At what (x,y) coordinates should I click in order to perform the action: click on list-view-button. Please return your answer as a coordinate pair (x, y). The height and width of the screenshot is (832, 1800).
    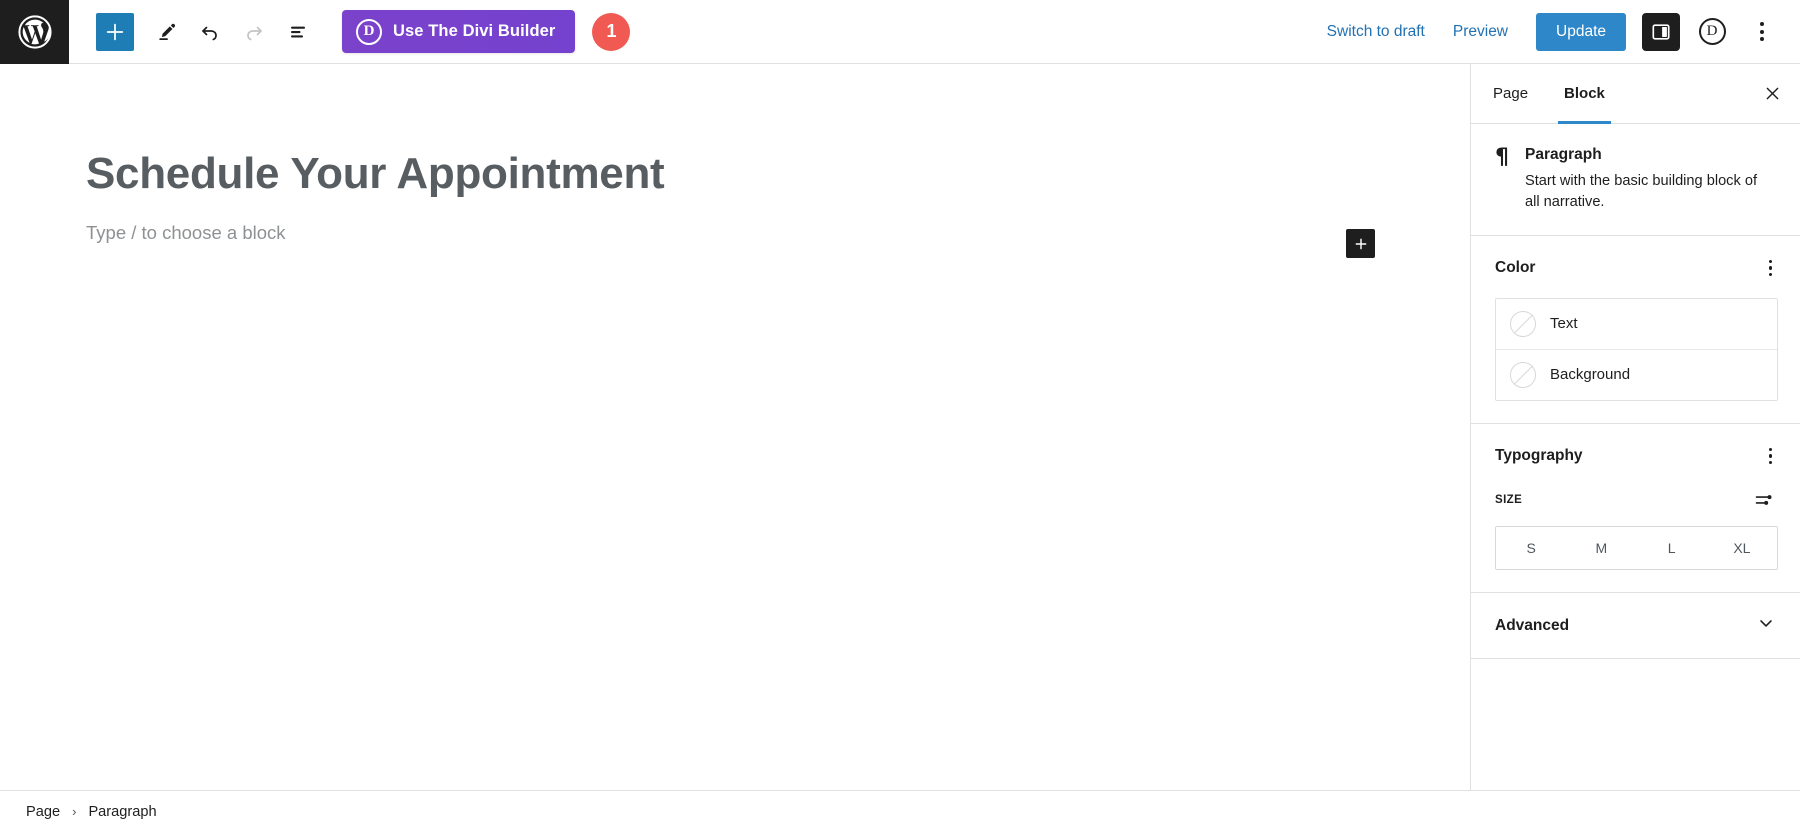
    Looking at the image, I should click on (298, 32).